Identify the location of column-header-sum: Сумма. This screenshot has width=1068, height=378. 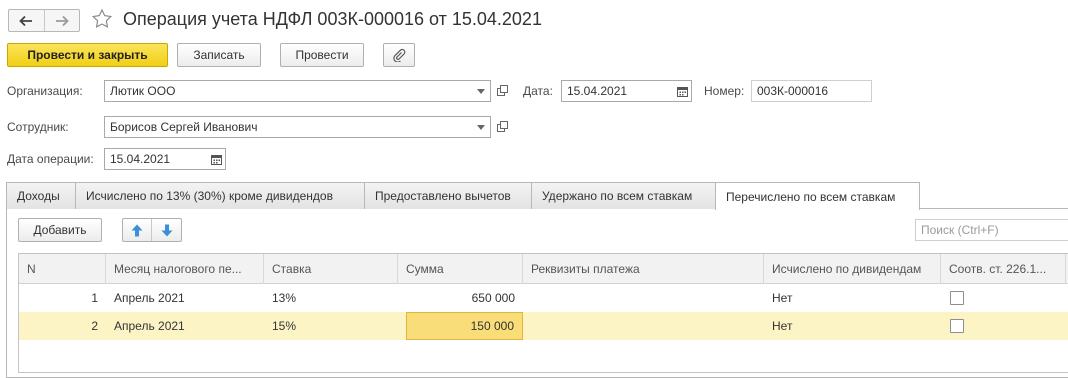
(460, 269).